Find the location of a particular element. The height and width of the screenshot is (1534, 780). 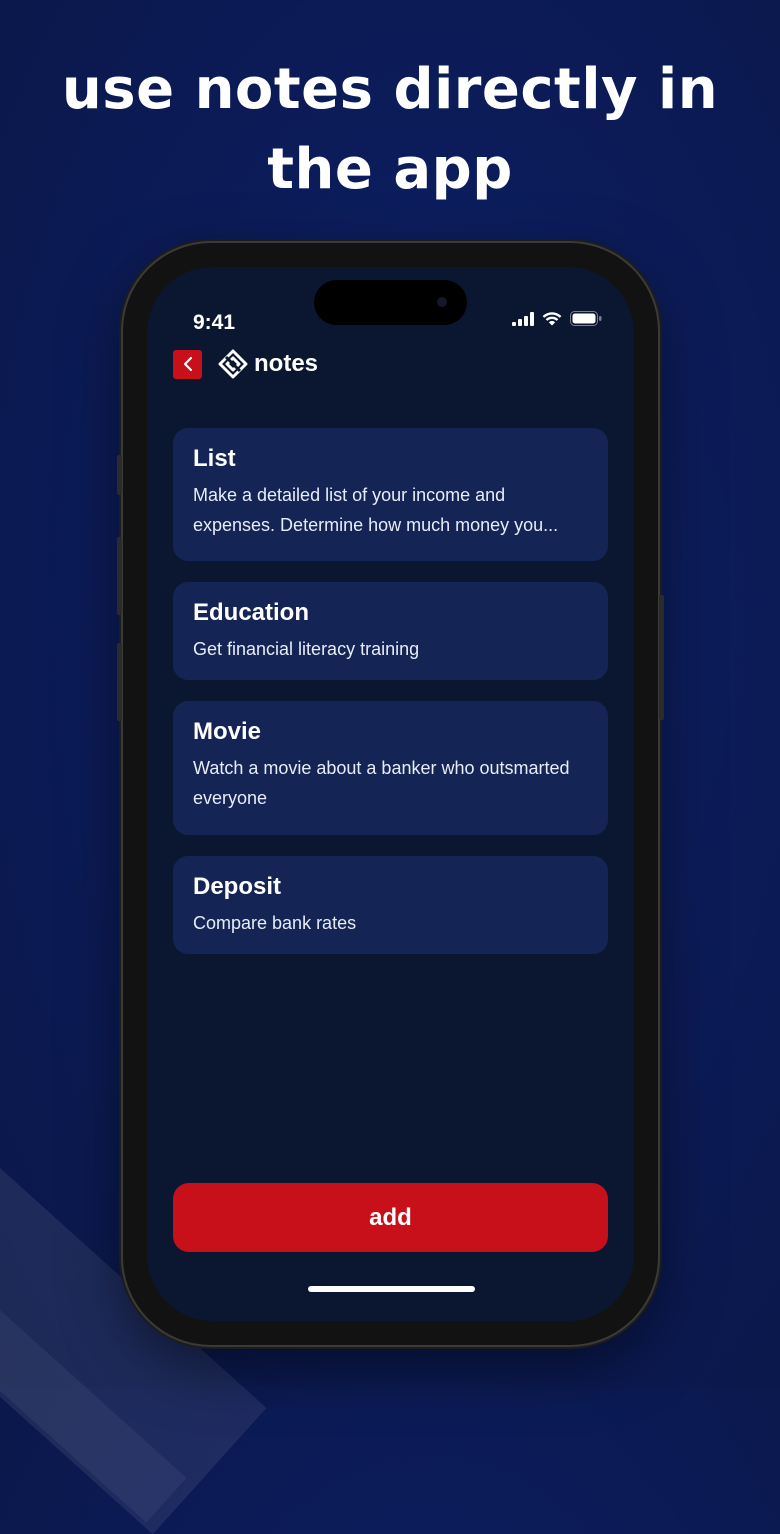

headline-line-2: the app is located at coordinates (390, 169).